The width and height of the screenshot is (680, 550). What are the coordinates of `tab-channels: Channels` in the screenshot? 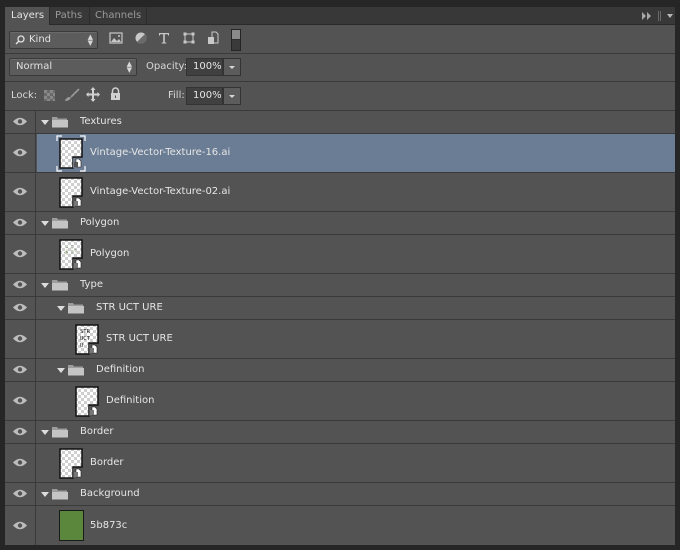 It's located at (118, 16).